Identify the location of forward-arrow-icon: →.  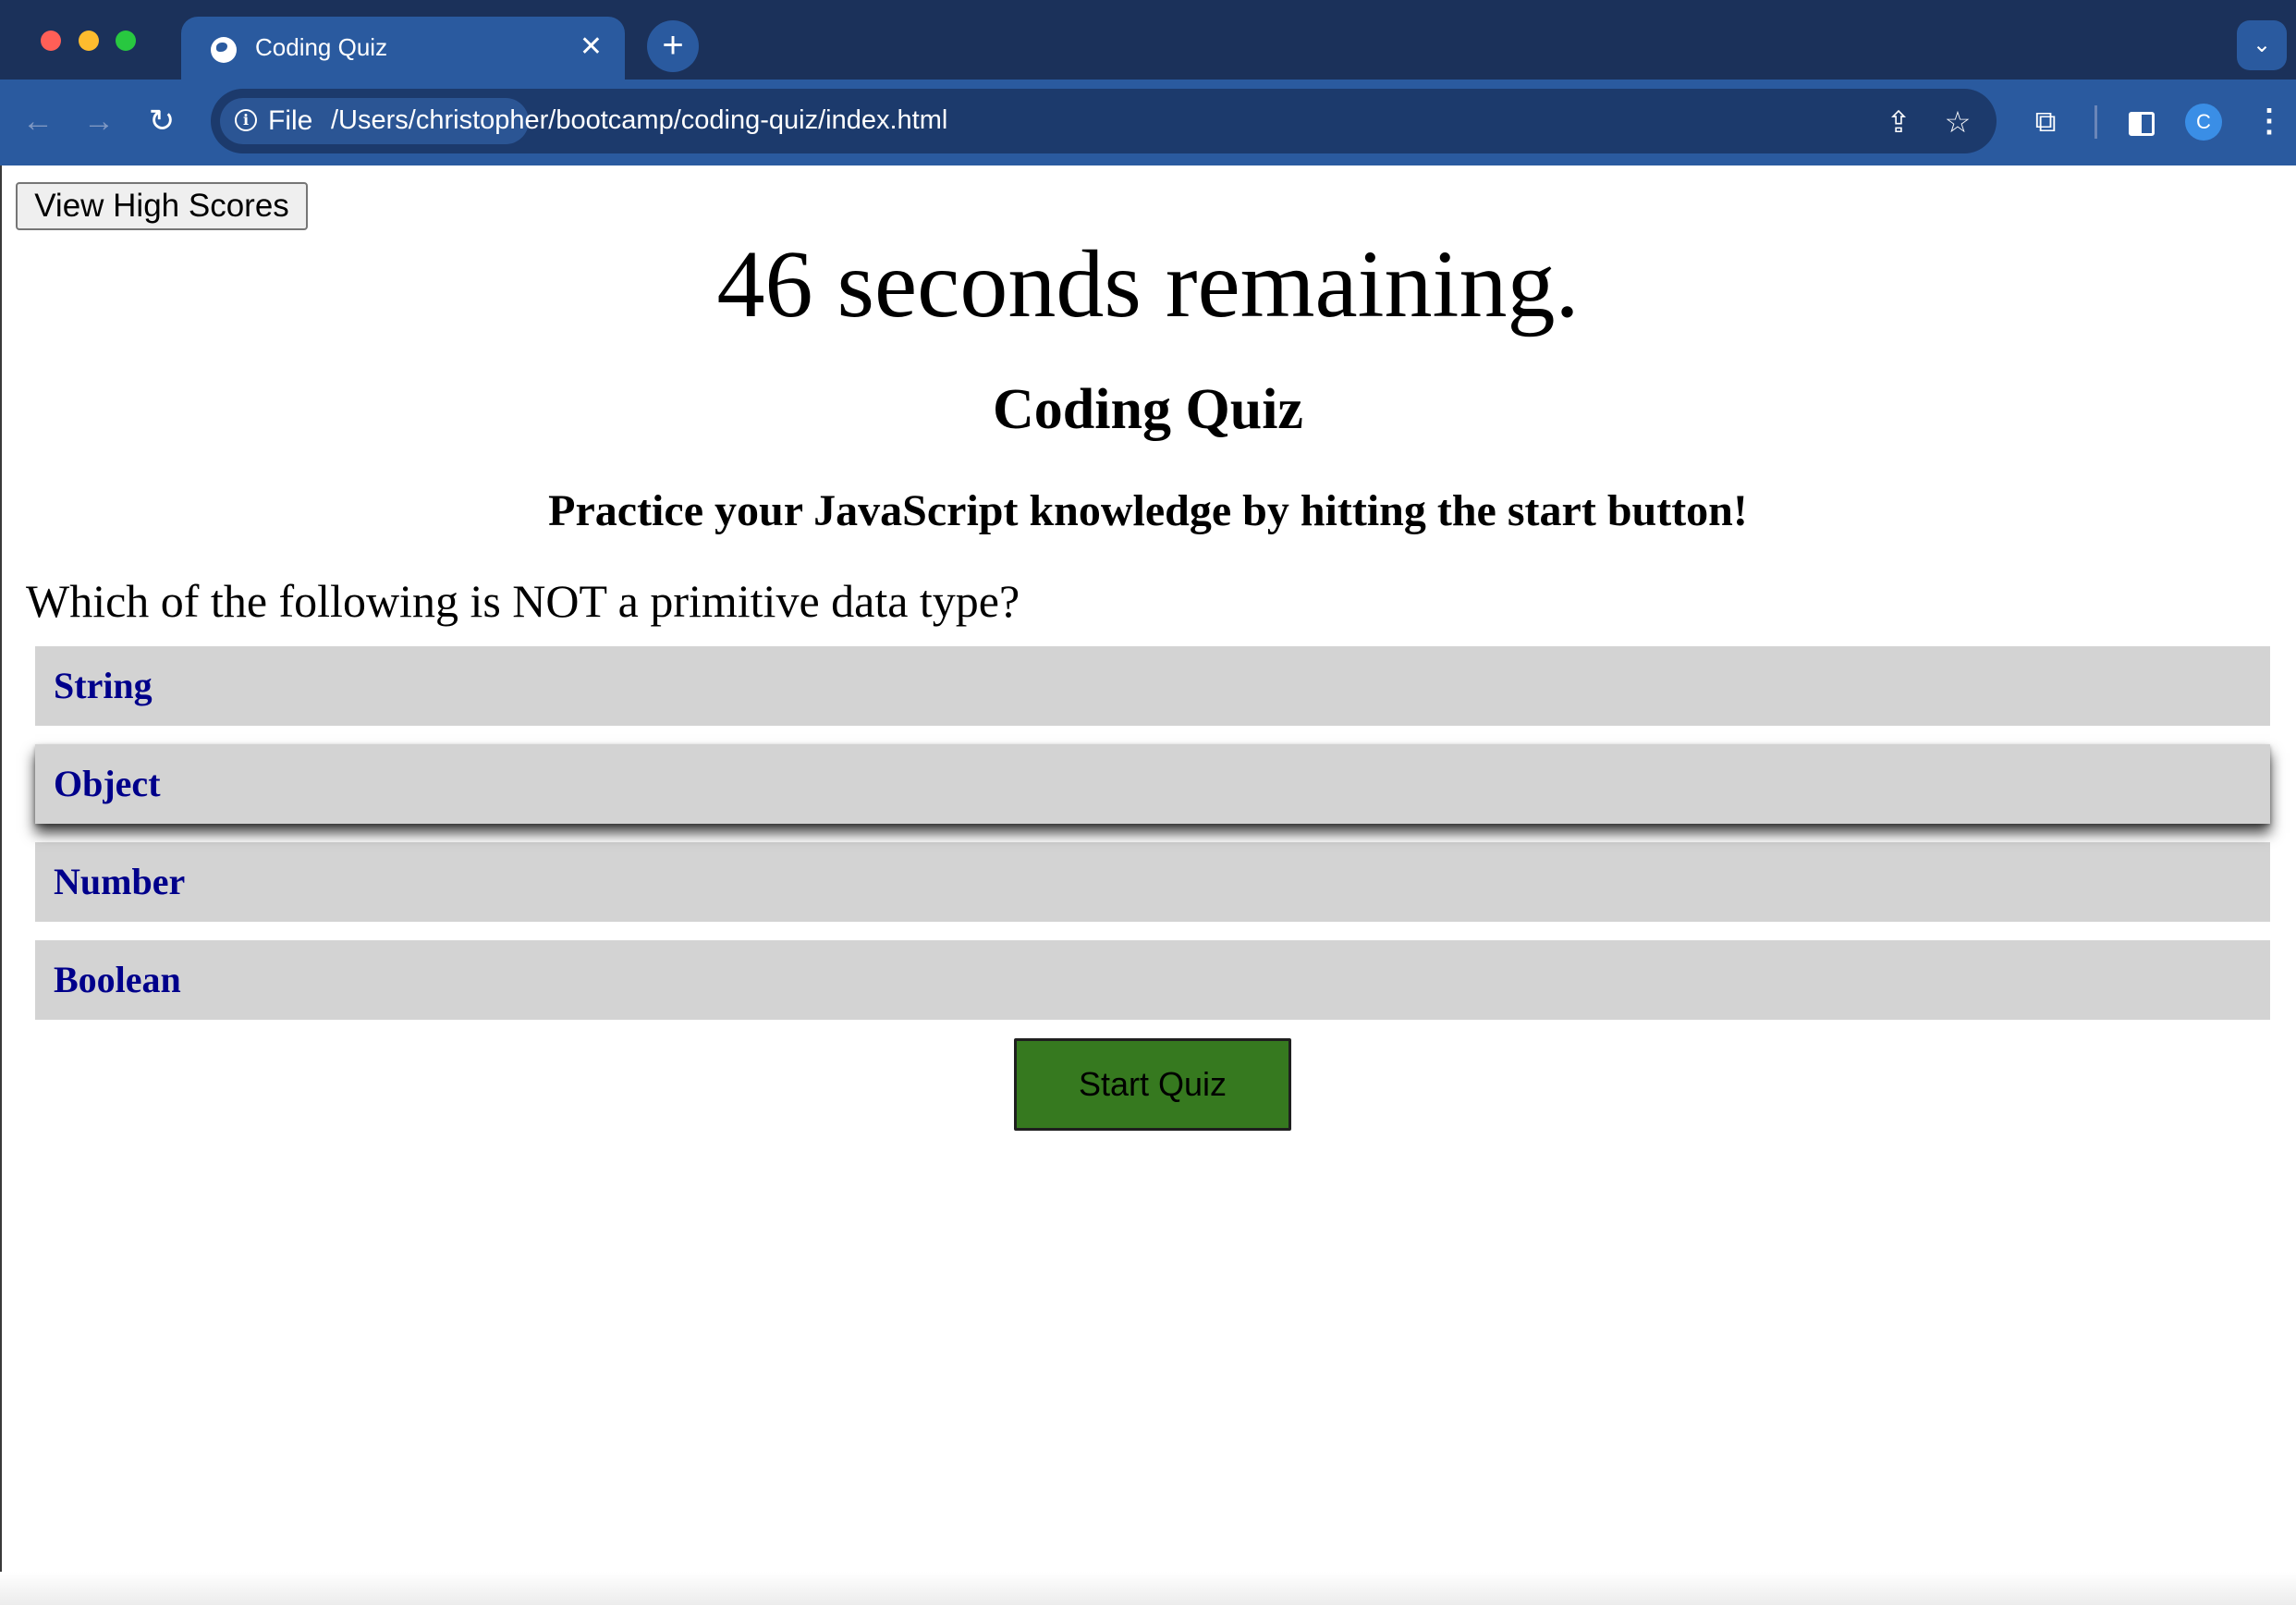
(99, 121).